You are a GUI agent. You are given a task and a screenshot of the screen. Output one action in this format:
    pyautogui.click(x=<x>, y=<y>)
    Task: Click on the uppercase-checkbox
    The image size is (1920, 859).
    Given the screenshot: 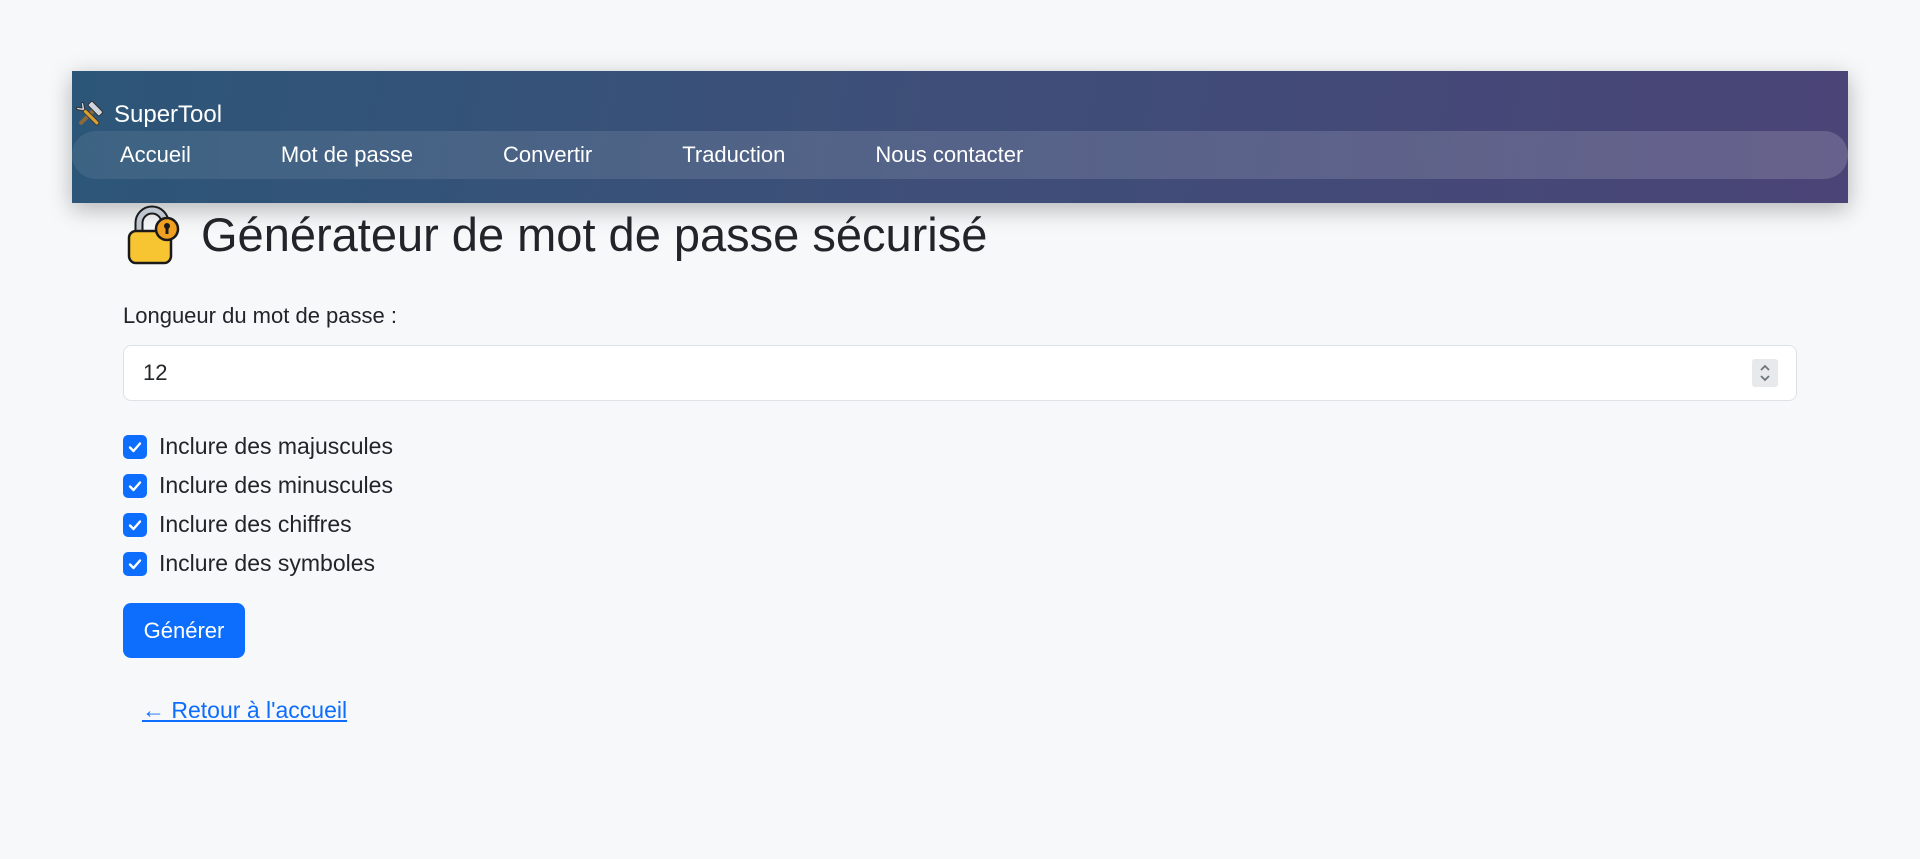 What is the action you would take?
    pyautogui.click(x=135, y=446)
    